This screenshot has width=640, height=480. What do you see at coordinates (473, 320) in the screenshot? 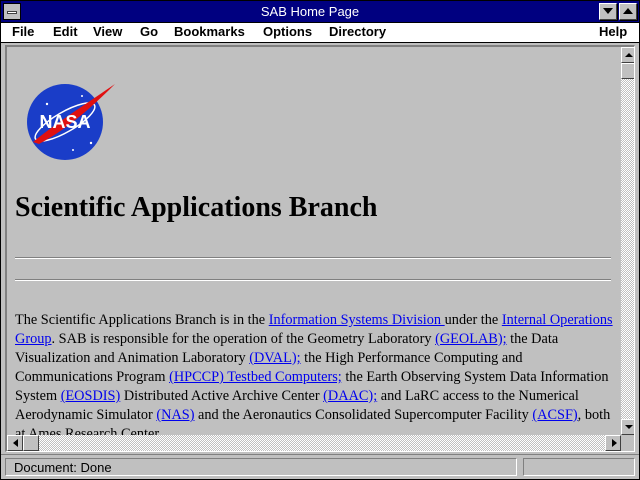
I see `paragraph-text: under the` at bounding box center [473, 320].